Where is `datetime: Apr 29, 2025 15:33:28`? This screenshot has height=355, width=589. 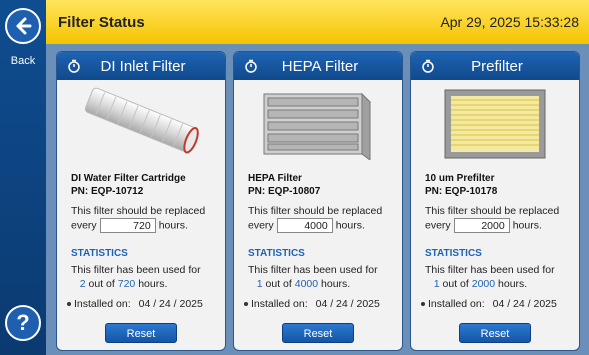 datetime: Apr 29, 2025 15:33:28 is located at coordinates (509, 22).